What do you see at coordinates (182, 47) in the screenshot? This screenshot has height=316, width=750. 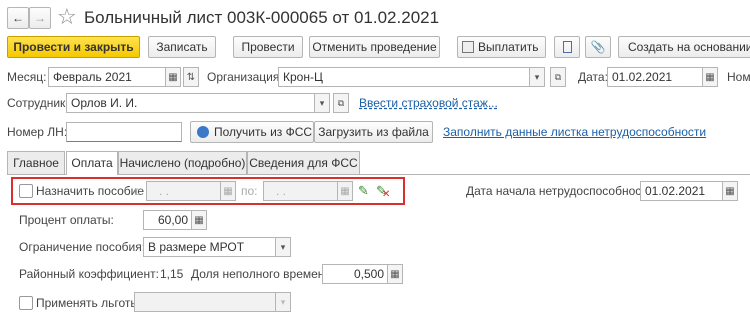 I see `save-button: Записать` at bounding box center [182, 47].